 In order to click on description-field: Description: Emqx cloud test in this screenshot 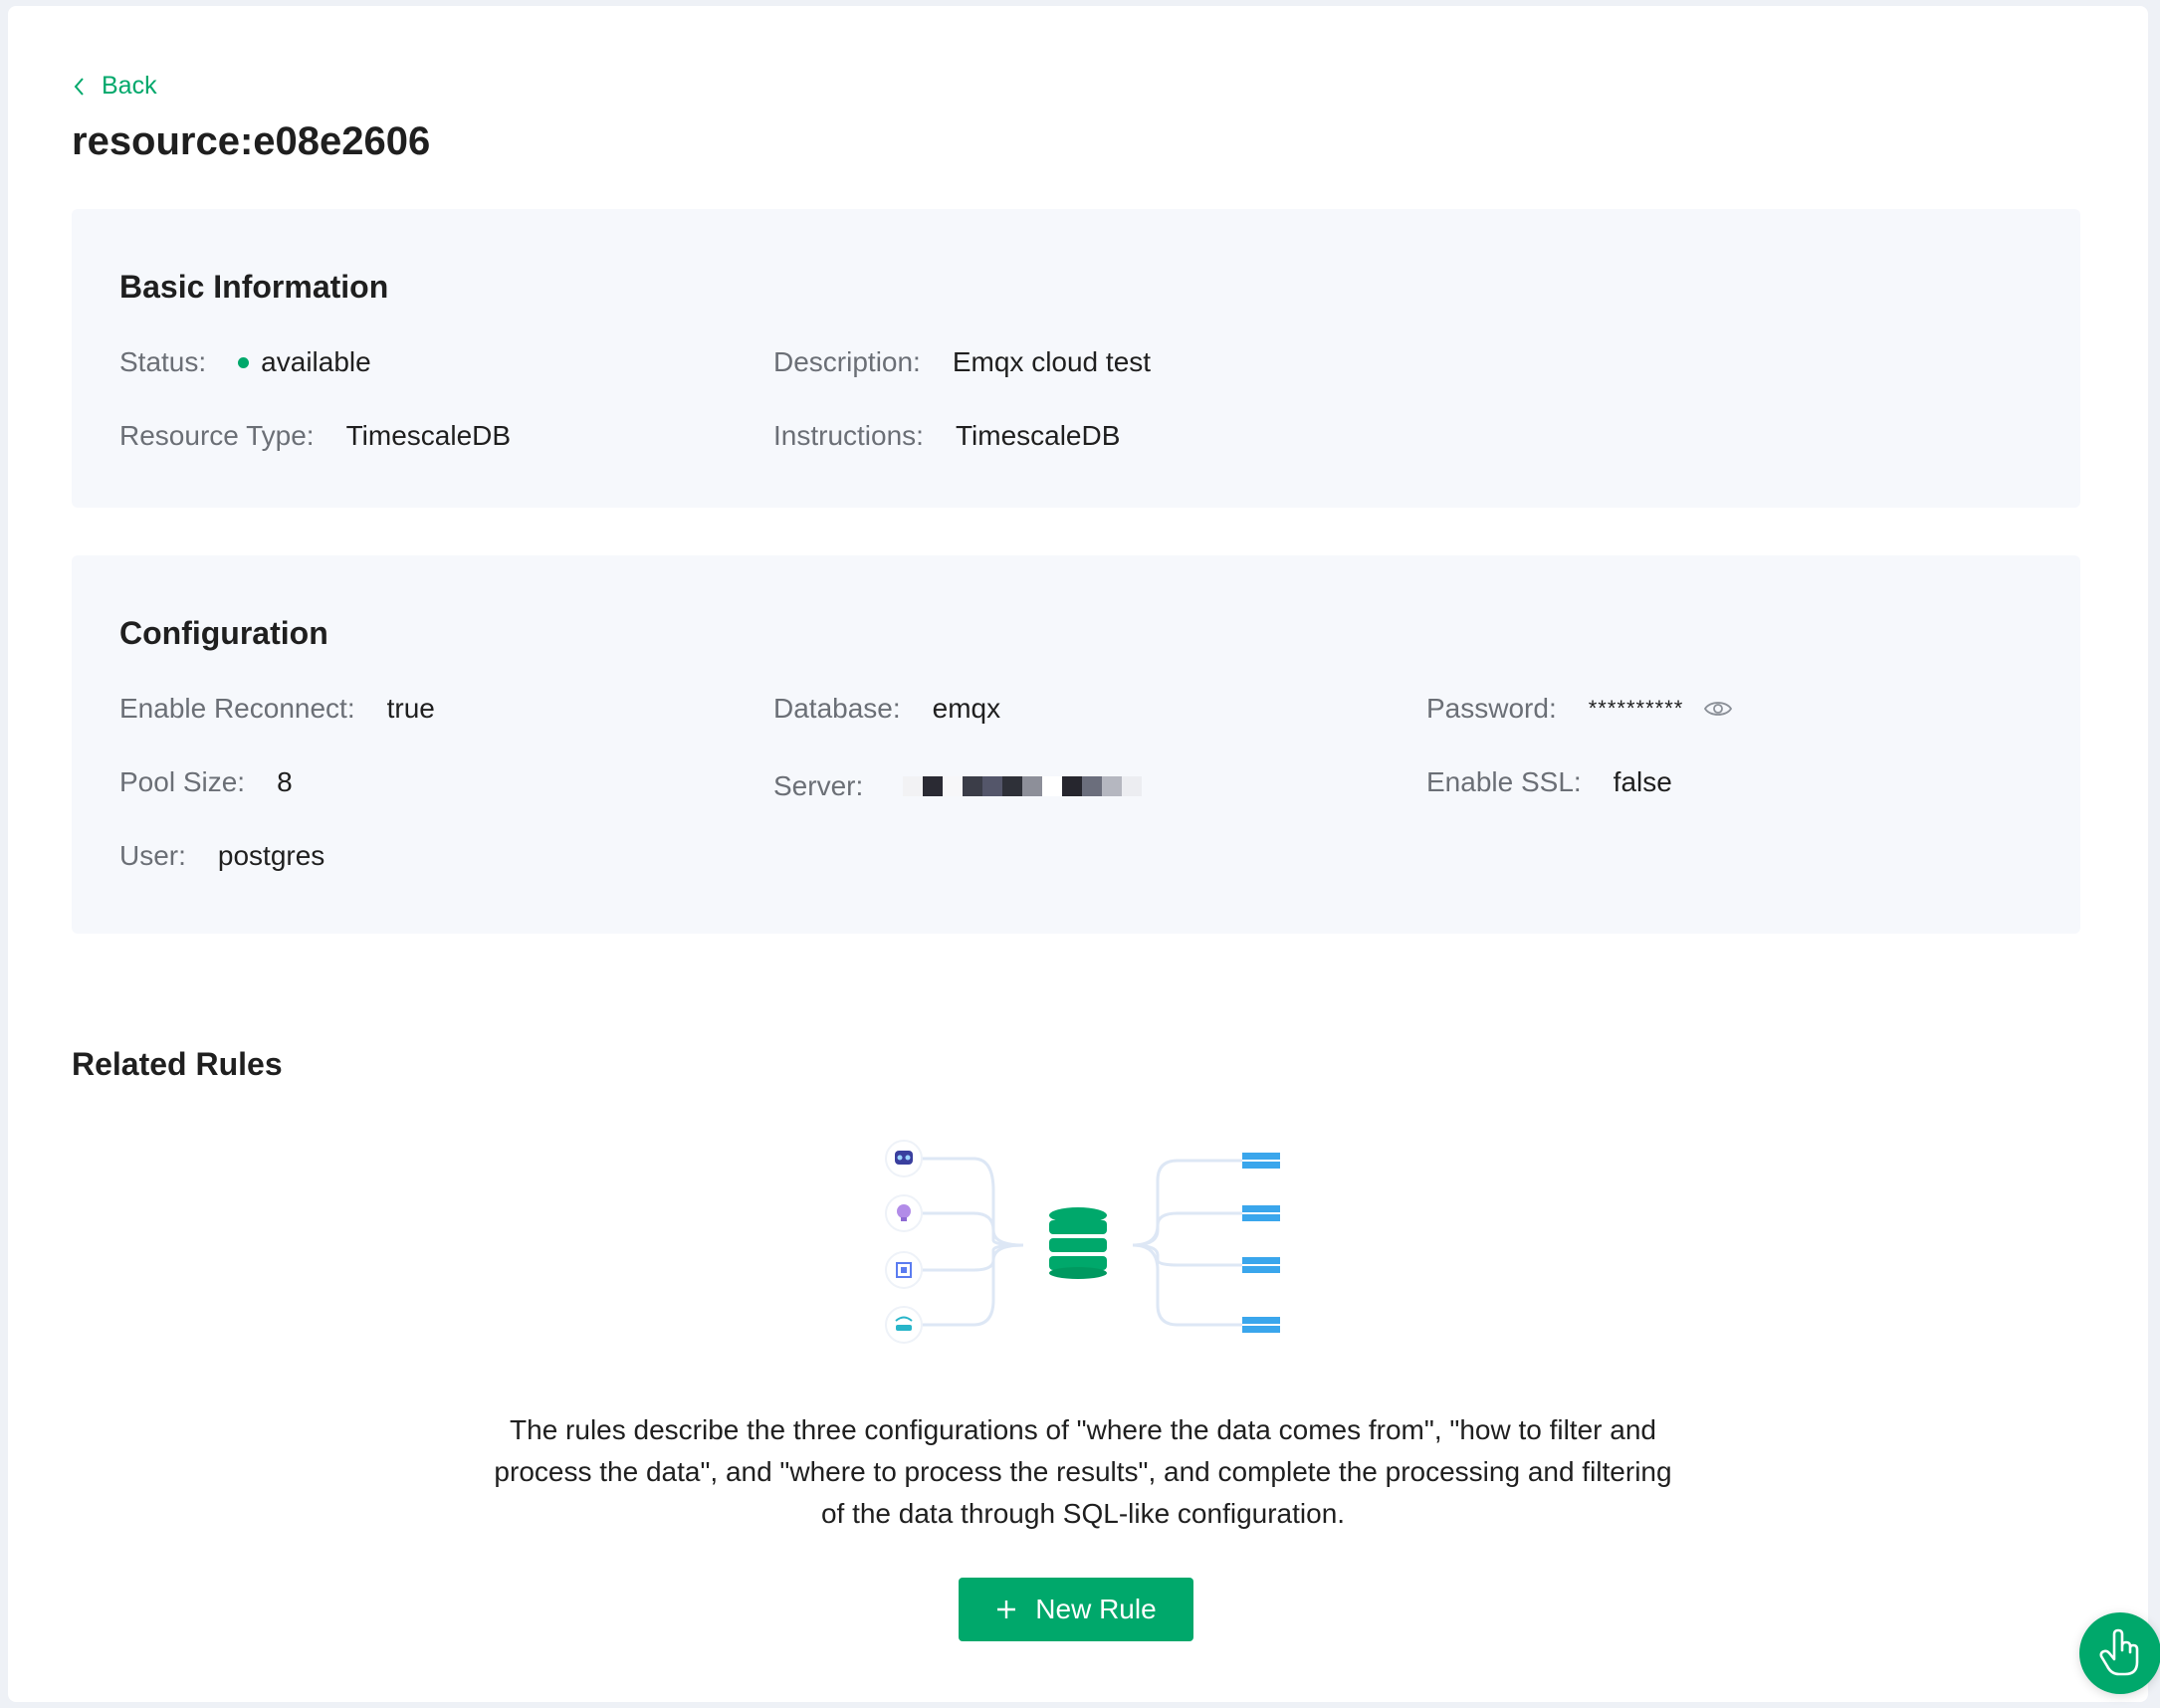, I will do `click(962, 362)`.